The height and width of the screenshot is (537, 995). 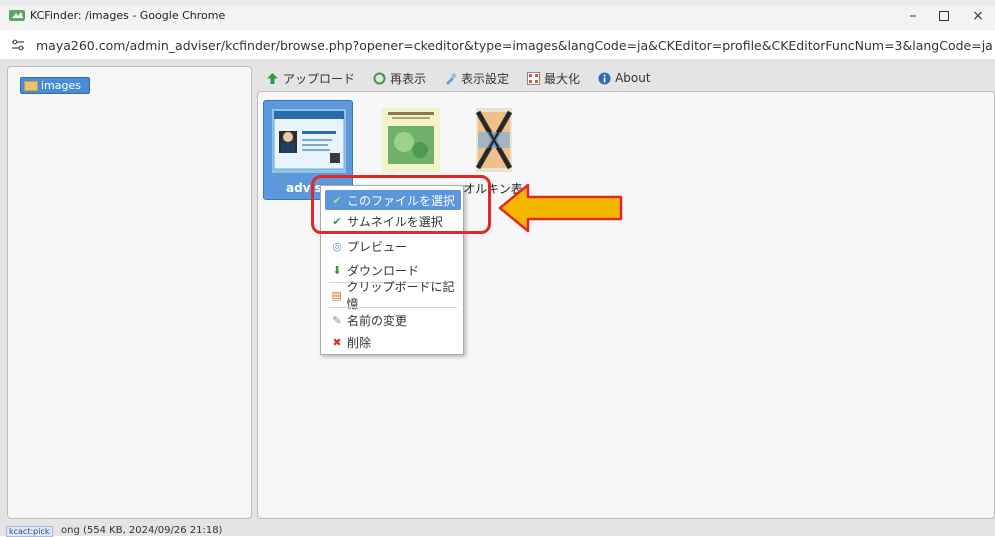 What do you see at coordinates (534, 78) in the screenshot?
I see `maximize-view-icon` at bounding box center [534, 78].